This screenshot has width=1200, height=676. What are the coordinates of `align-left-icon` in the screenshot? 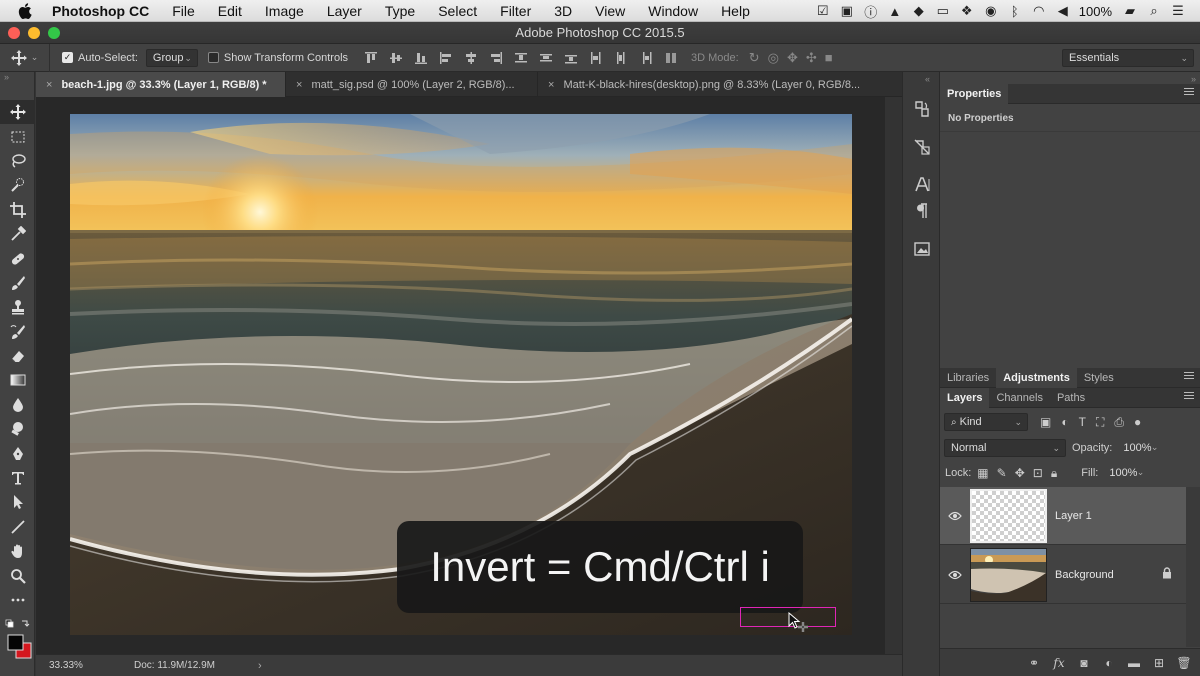 It's located at (445, 58).